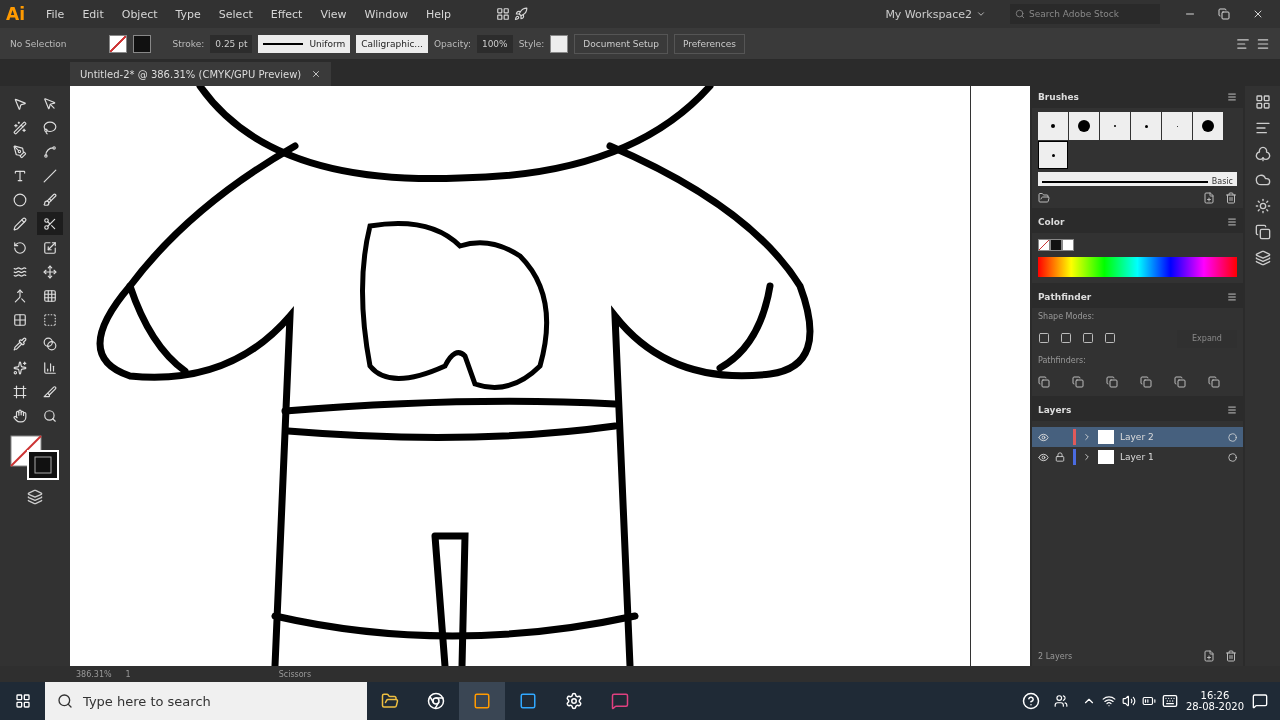 The image size is (1280, 720). Describe the element at coordinates (50, 199) in the screenshot. I see `brush-icon` at that location.